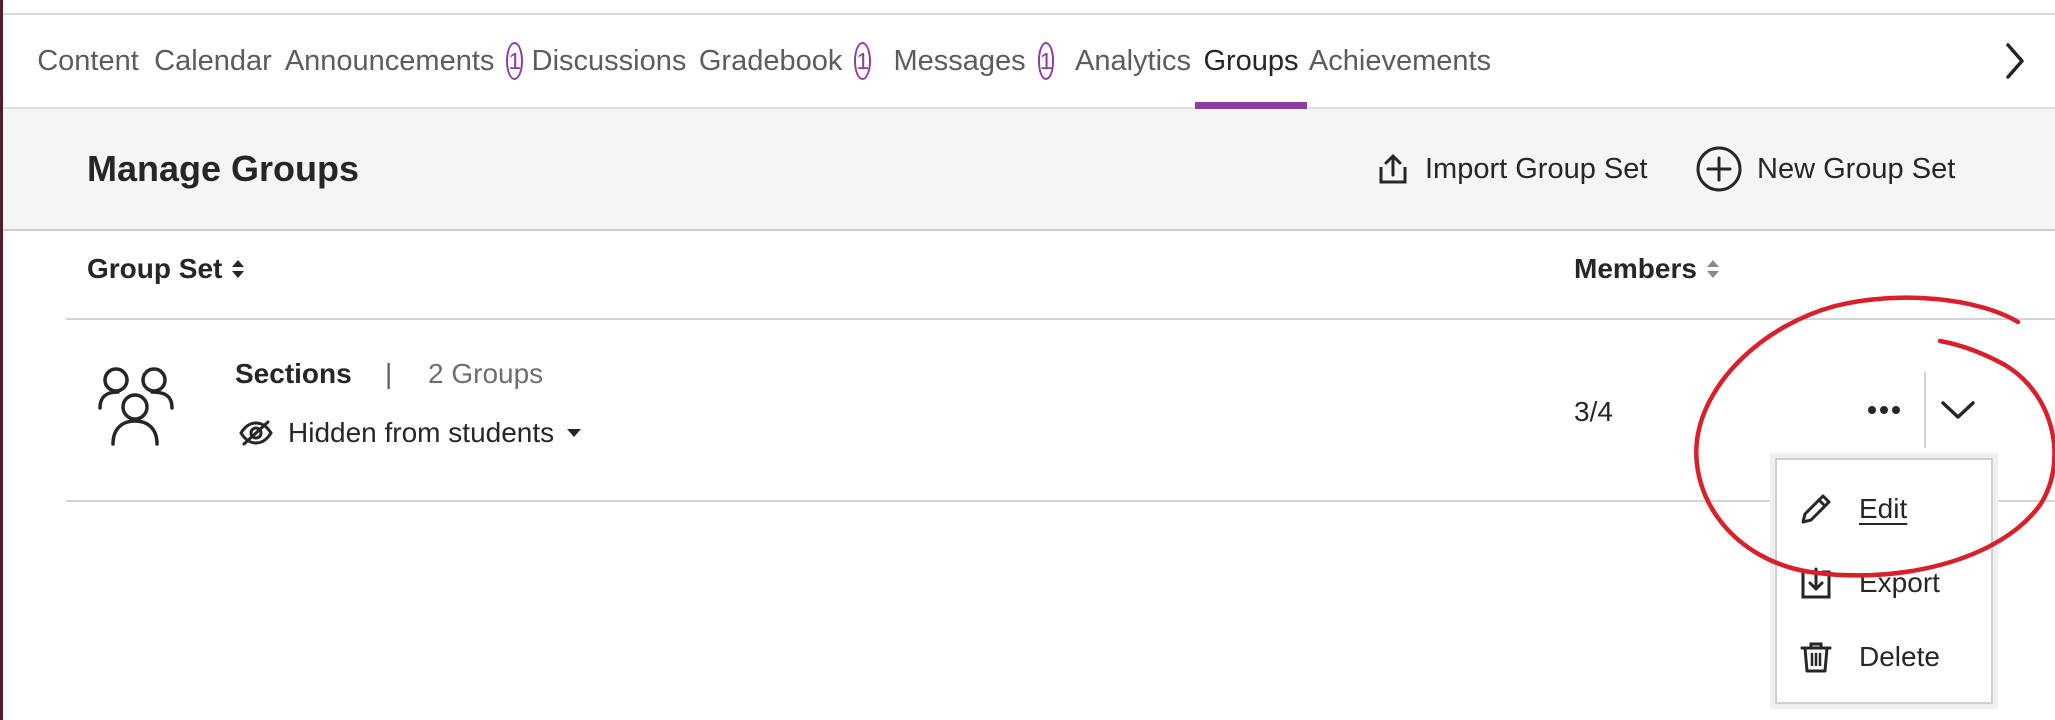 This screenshot has width=2055, height=720. I want to click on tab-gradebook: Gradebook 1, so click(785, 61).